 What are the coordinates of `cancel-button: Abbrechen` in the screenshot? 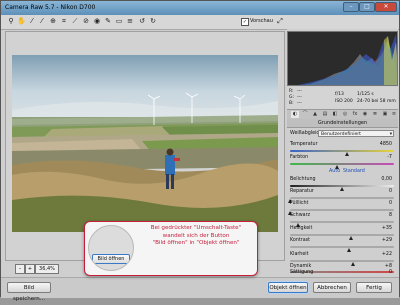 It's located at (332, 287).